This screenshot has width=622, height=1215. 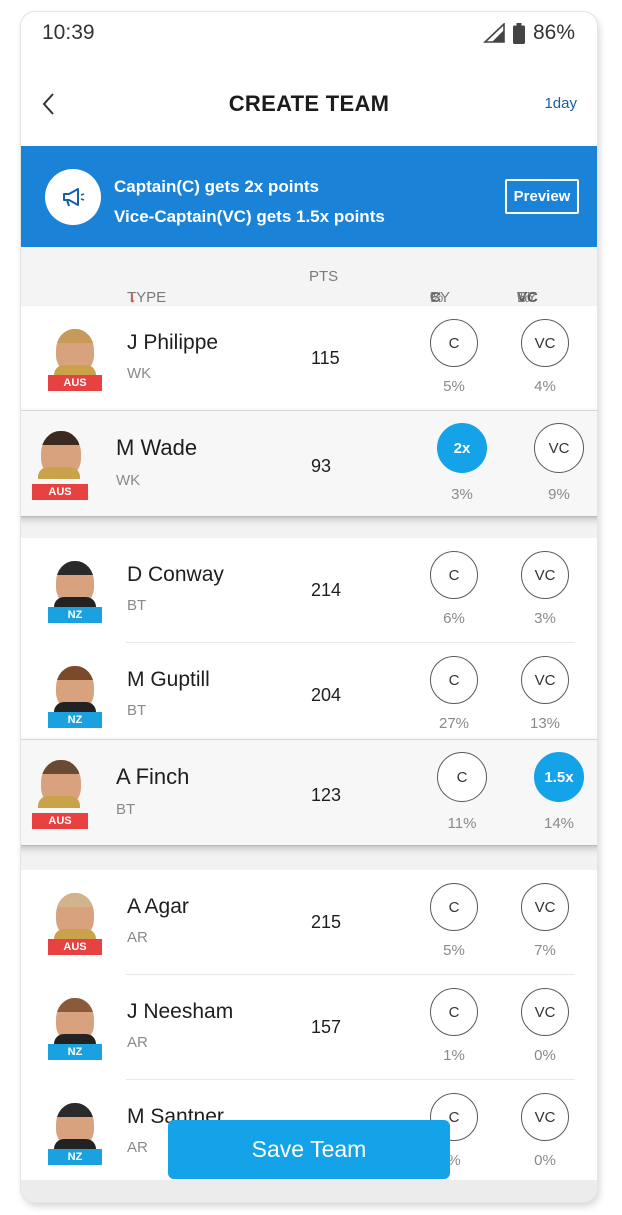 What do you see at coordinates (545, 950) in the screenshot?
I see `vice-captain-pick-percent: 7%` at bounding box center [545, 950].